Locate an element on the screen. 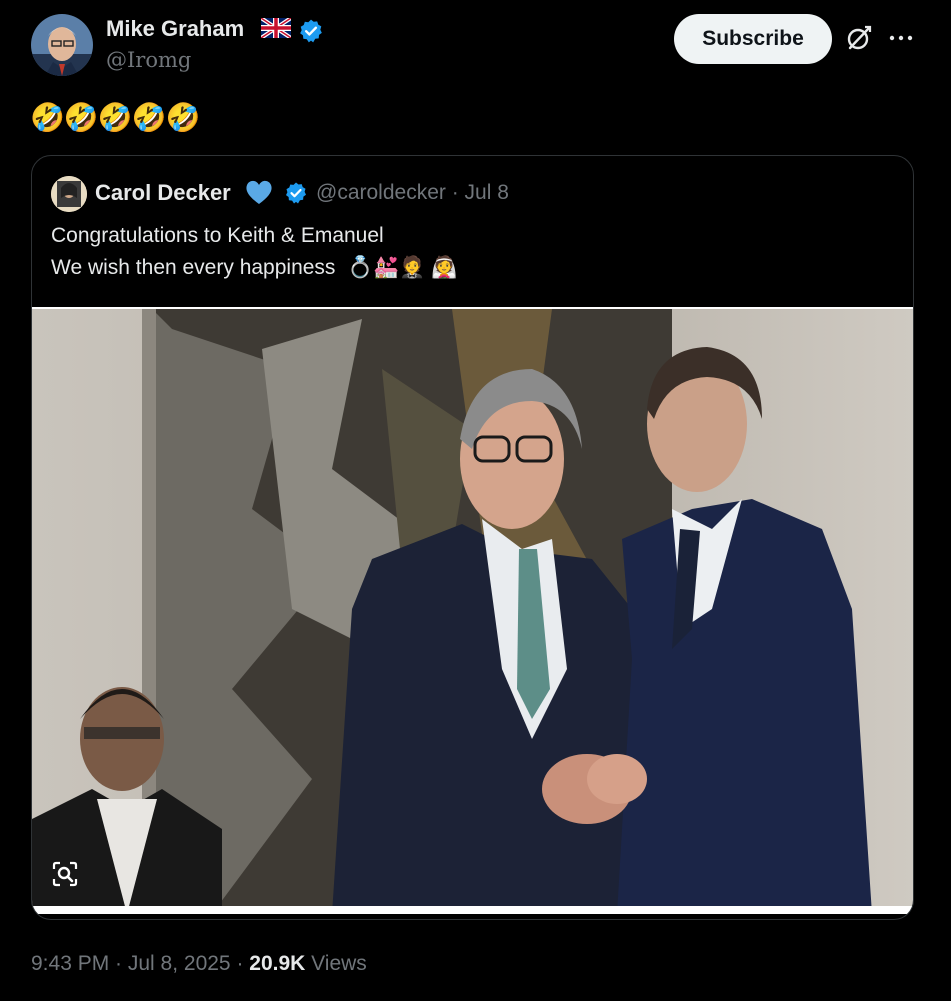 The height and width of the screenshot is (1001, 951). author-handle: @Iromg is located at coordinates (148, 60).